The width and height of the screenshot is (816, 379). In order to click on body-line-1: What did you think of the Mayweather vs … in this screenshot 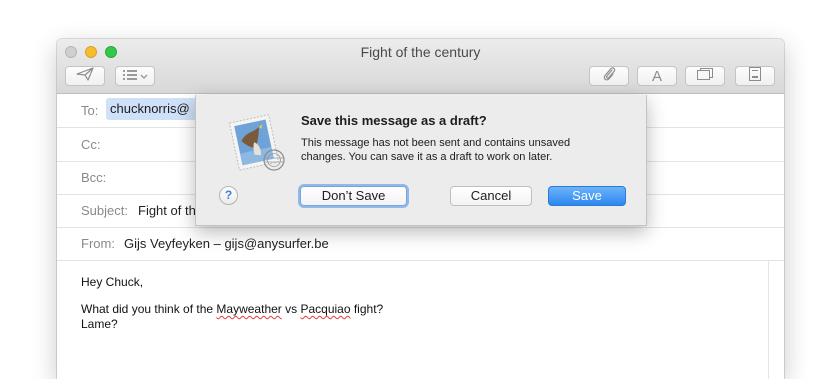, I will do `click(232, 309)`.